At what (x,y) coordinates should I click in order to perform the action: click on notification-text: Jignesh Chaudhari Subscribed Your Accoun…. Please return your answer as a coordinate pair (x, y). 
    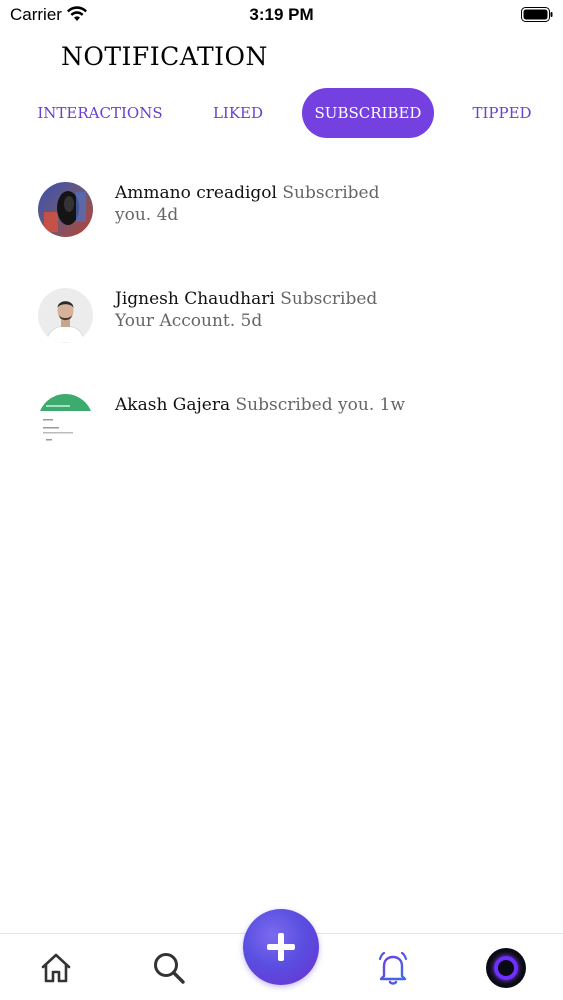
    Looking at the image, I should click on (265, 310).